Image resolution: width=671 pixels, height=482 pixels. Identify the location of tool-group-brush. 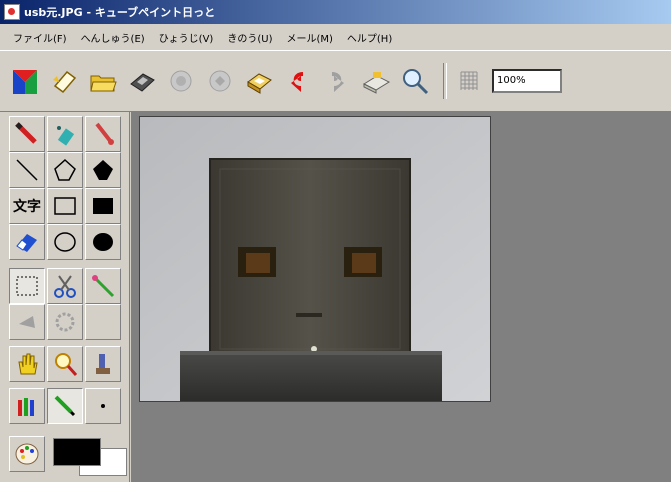
(66, 406).